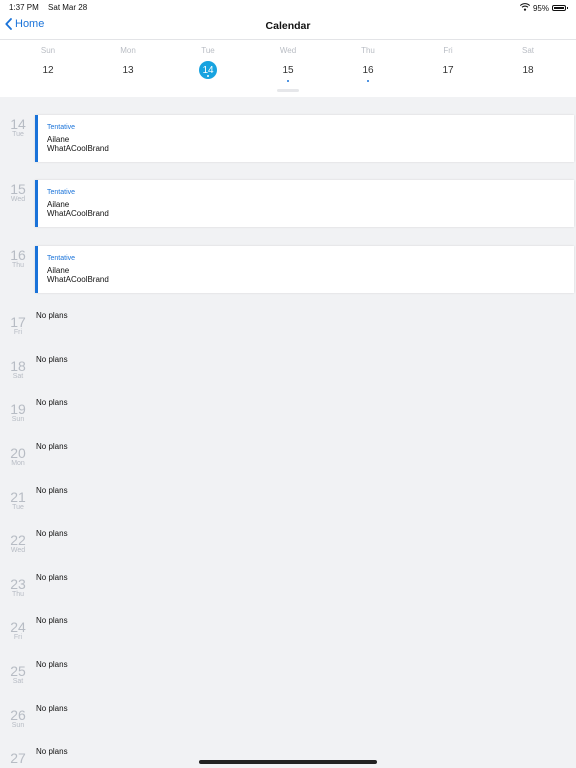 This screenshot has height=768, width=576. I want to click on week-day-number: 18, so click(528, 70).